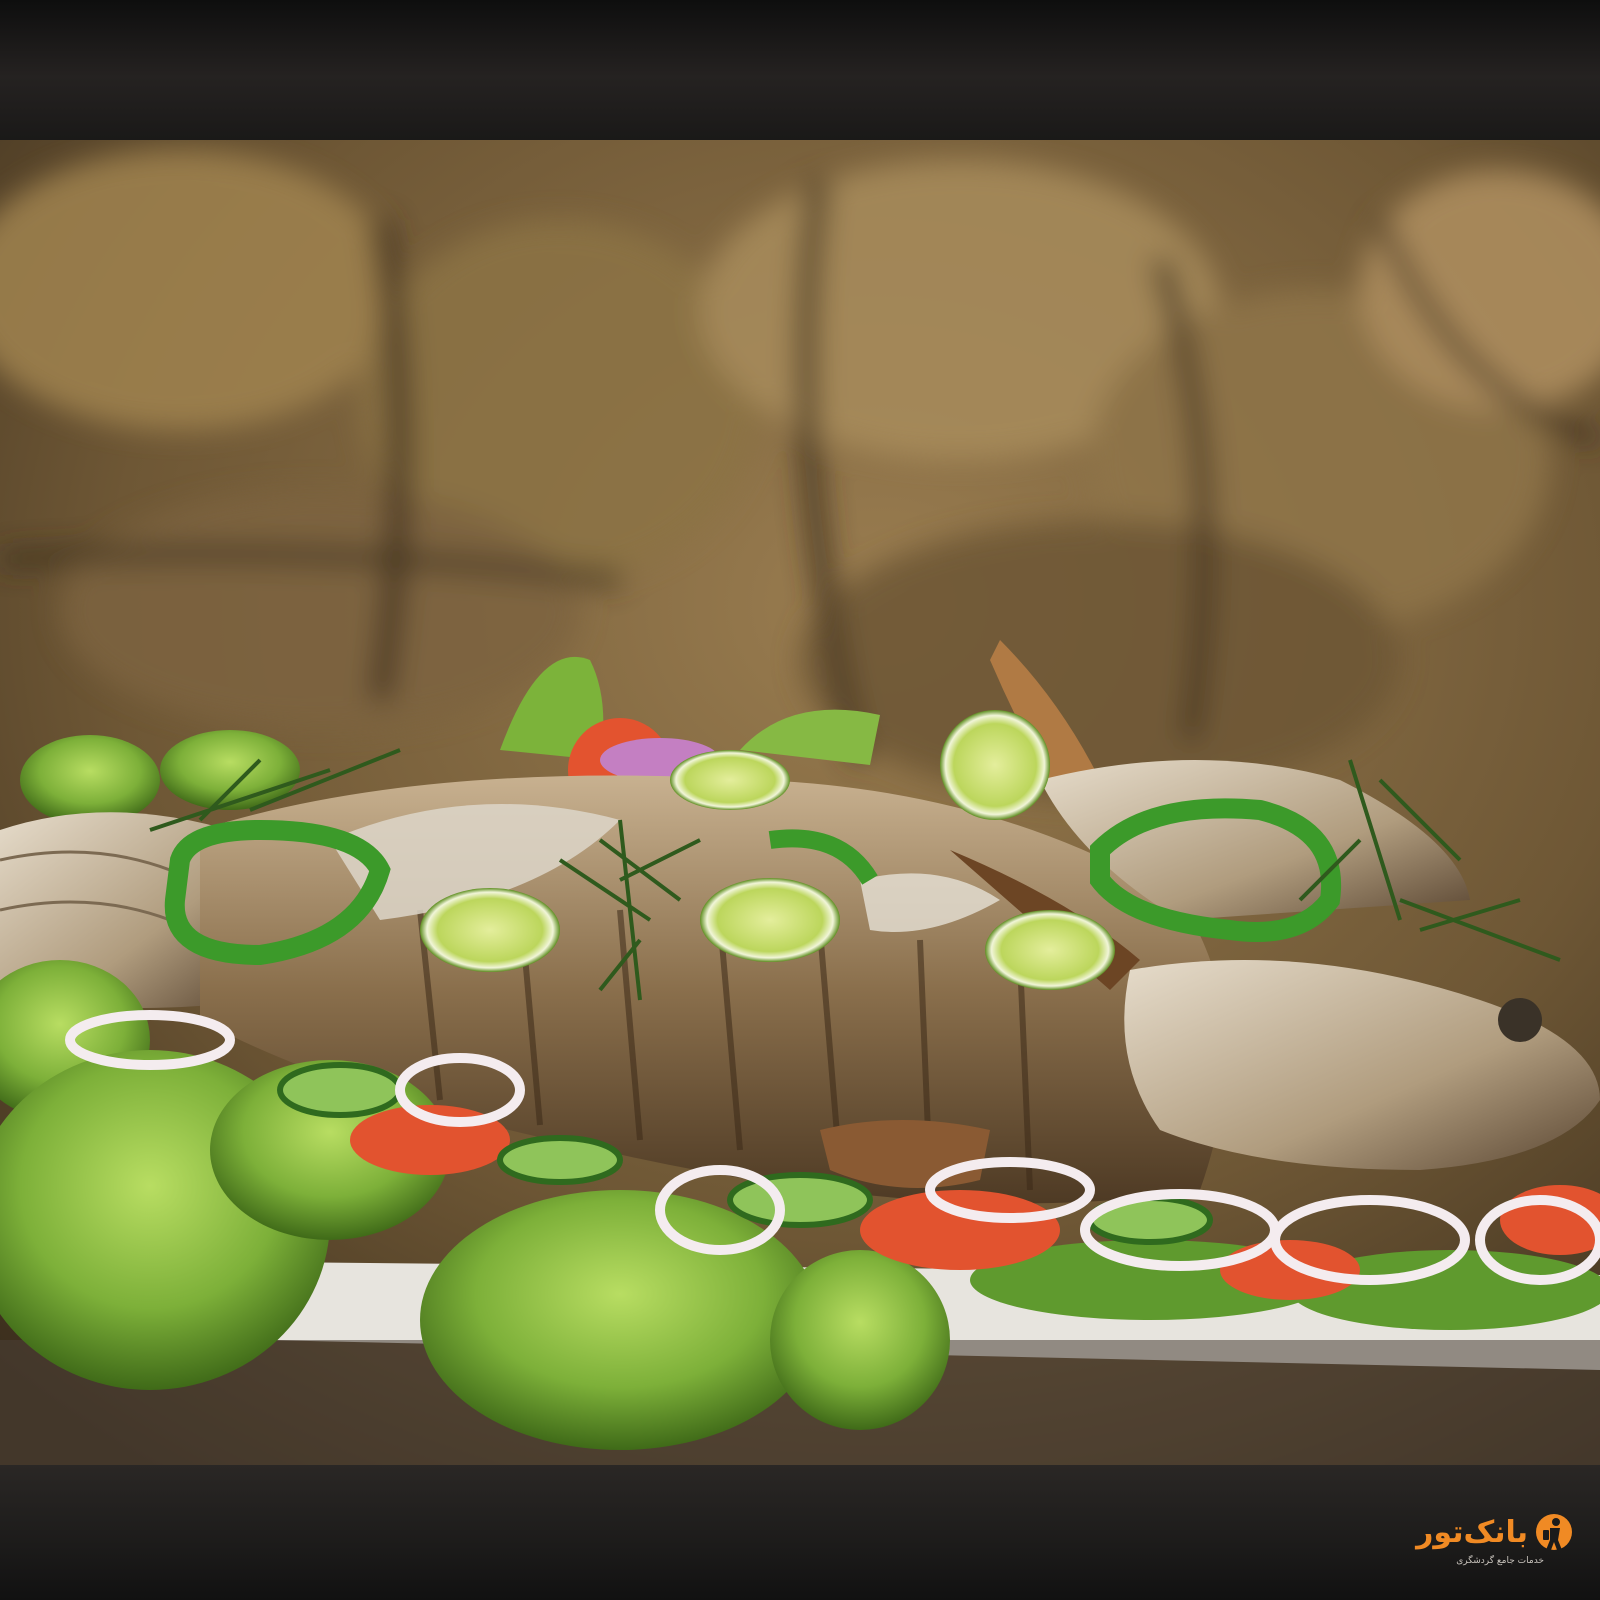  I want to click on watermark-logo: بانک‌تور خدمات جامع گردشگری, so click(1495, 1538).